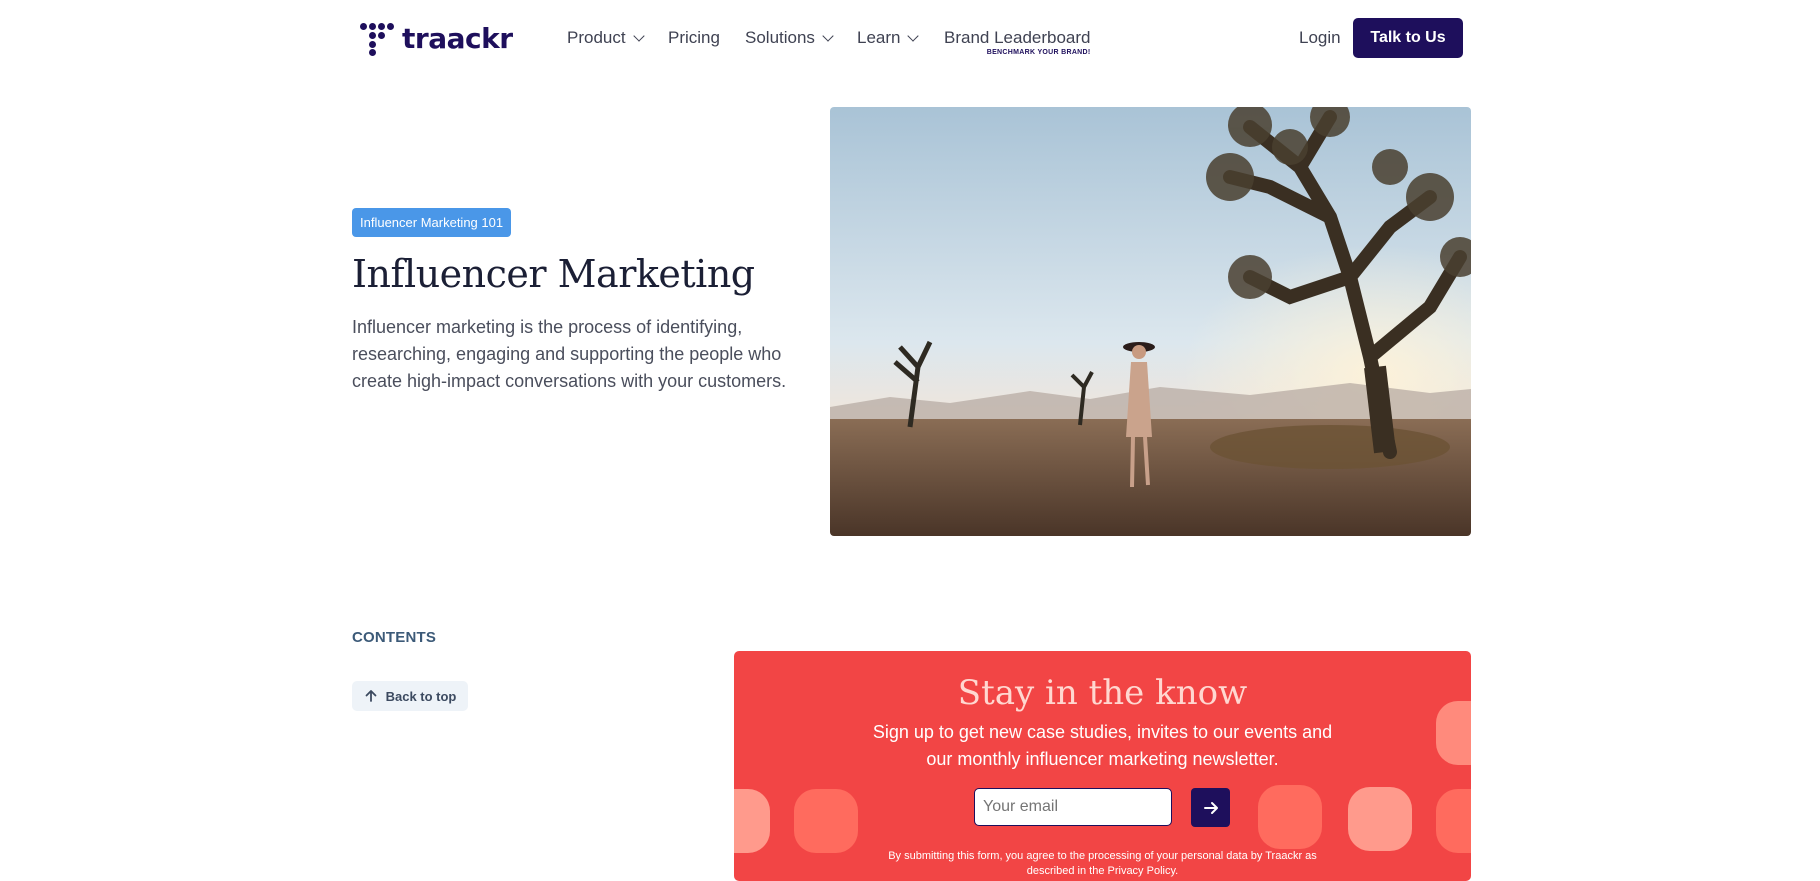 The width and height of the screenshot is (1820, 881). I want to click on logo-text: traackr, so click(457, 38).